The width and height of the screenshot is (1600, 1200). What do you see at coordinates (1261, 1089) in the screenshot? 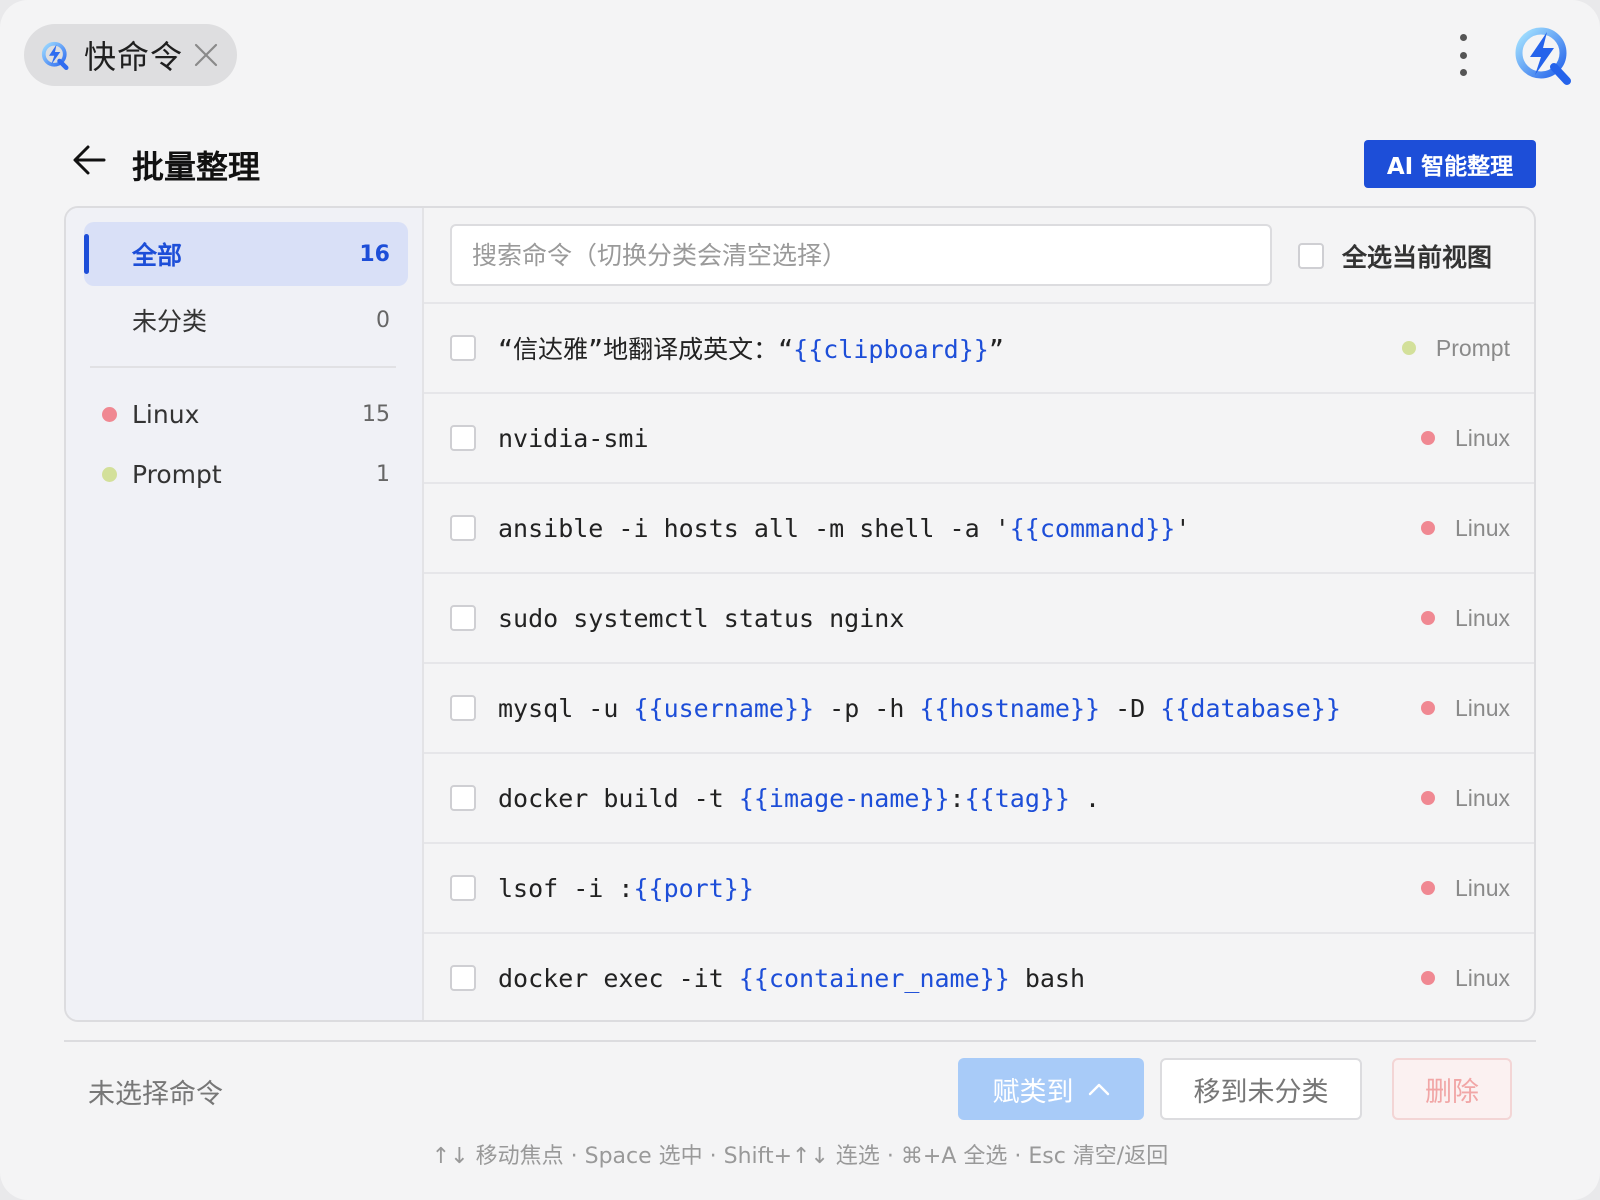
I see `move-to-uncategorized-button: 移到未分类` at bounding box center [1261, 1089].